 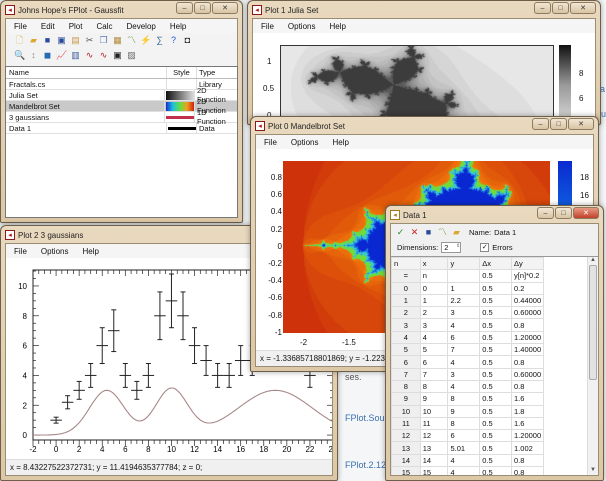 I want to click on table-cell, so click(x=464, y=276).